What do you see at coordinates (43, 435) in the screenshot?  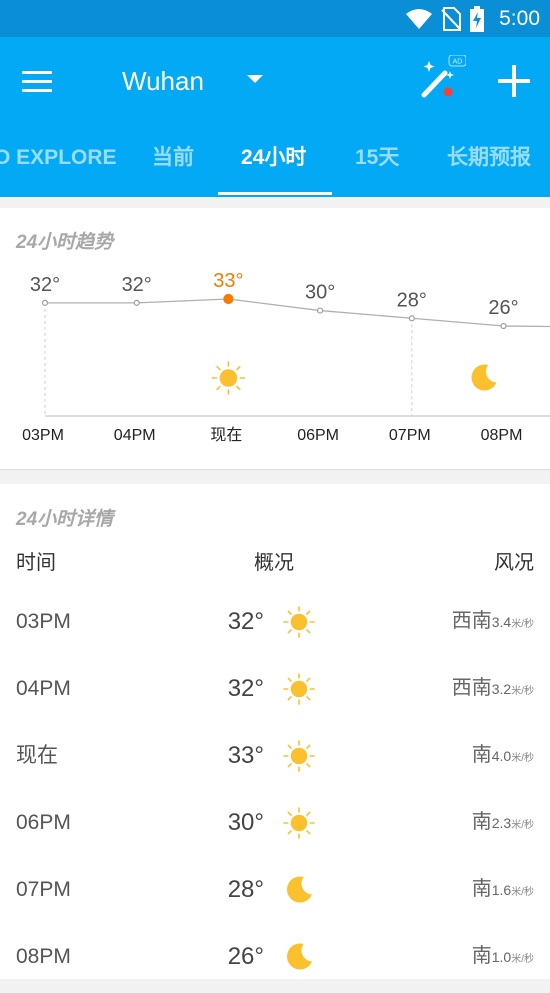 I see `hour-label: 03PM` at bounding box center [43, 435].